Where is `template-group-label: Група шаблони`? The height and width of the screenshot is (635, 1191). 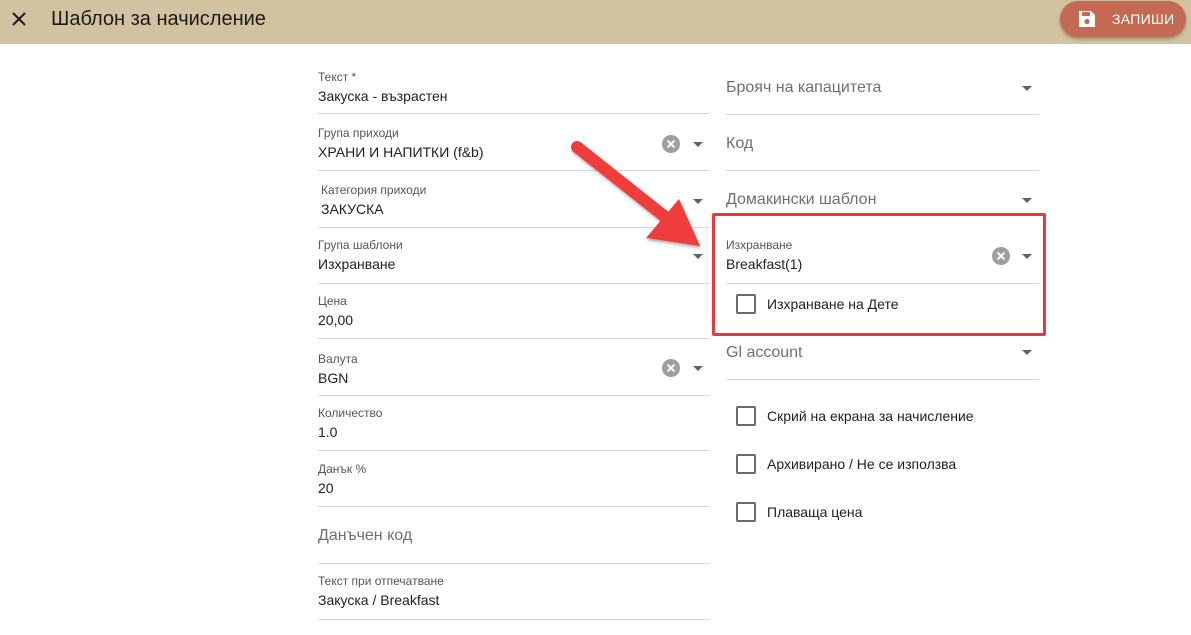 template-group-label: Група шаблони is located at coordinates (360, 245).